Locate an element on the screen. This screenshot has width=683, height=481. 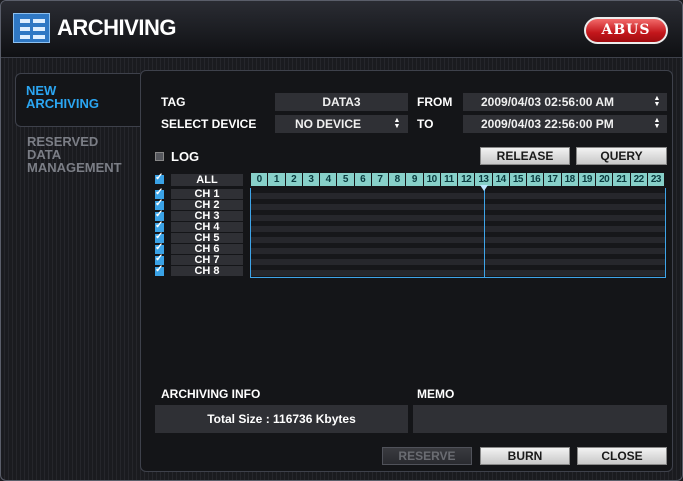
to-value: 2009/04/03 22:56:00 PM is located at coordinates (547, 124).